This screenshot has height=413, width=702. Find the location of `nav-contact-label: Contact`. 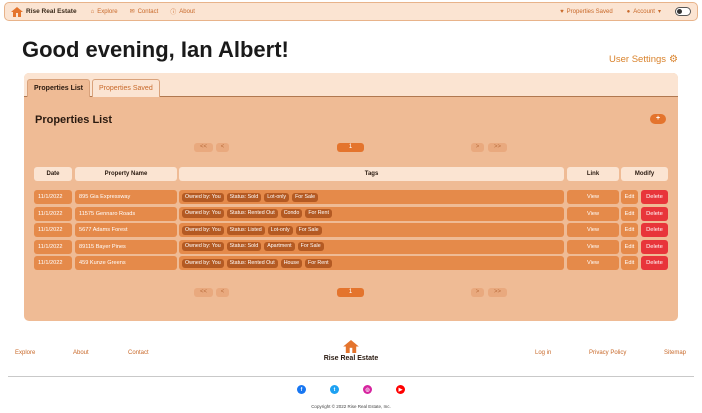

nav-contact-label: Contact is located at coordinates (148, 11).